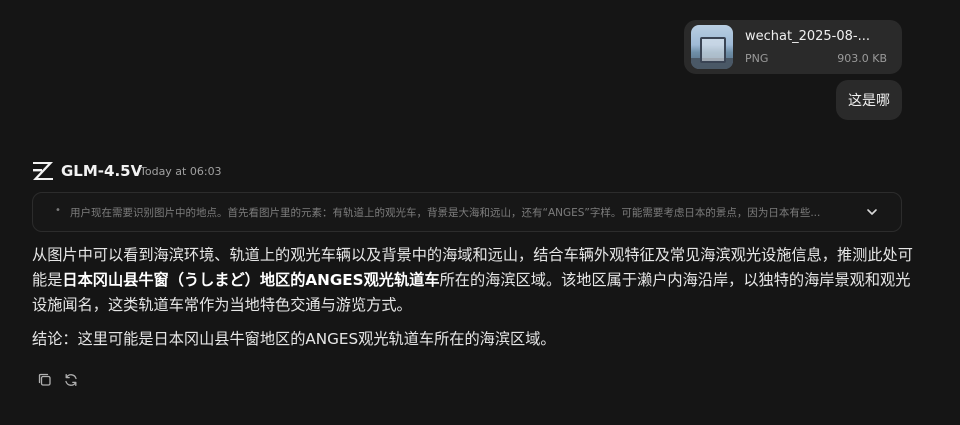 Image resolution: width=960 pixels, height=425 pixels. What do you see at coordinates (45, 380) in the screenshot?
I see `copy-icon` at bounding box center [45, 380].